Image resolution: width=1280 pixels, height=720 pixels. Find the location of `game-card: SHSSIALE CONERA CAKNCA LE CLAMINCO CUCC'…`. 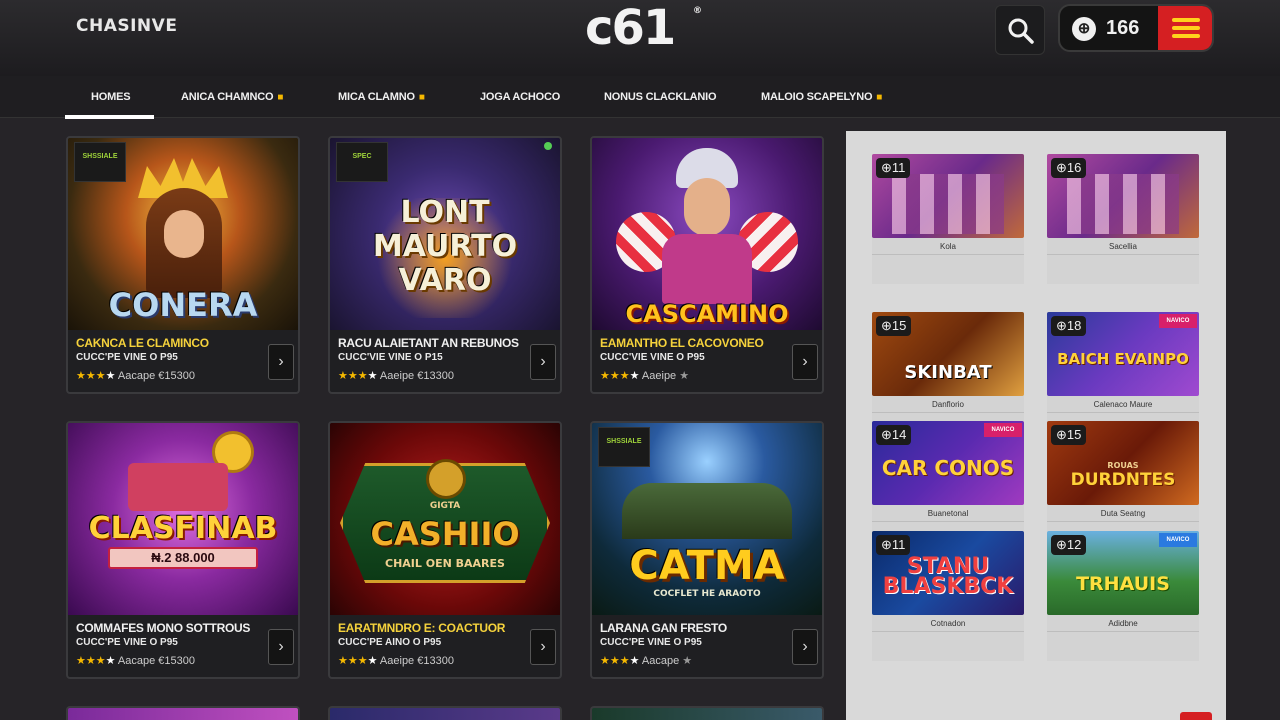

game-card: SHSSIALE CONERA CAKNCA LE CLAMINCO CUCC'… is located at coordinates (183, 265).